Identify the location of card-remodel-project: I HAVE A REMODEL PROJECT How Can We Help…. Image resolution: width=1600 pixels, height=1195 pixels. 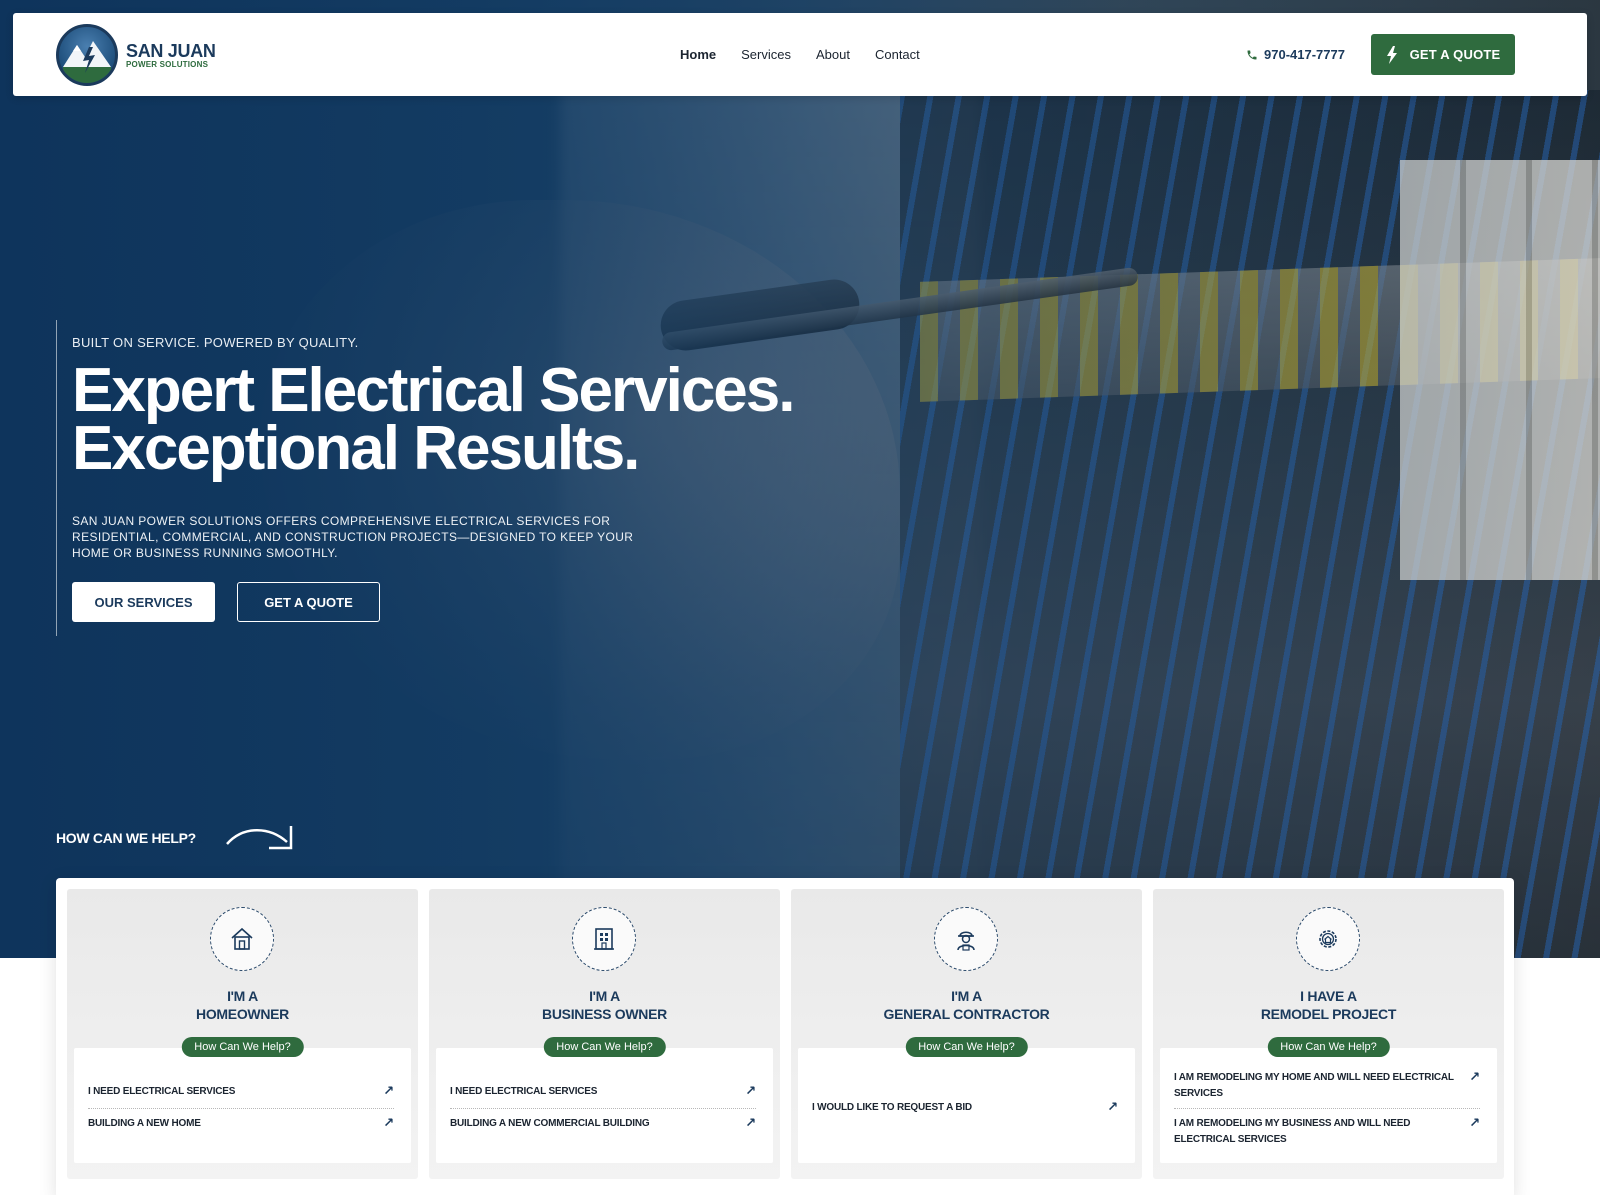
(1328, 1034).